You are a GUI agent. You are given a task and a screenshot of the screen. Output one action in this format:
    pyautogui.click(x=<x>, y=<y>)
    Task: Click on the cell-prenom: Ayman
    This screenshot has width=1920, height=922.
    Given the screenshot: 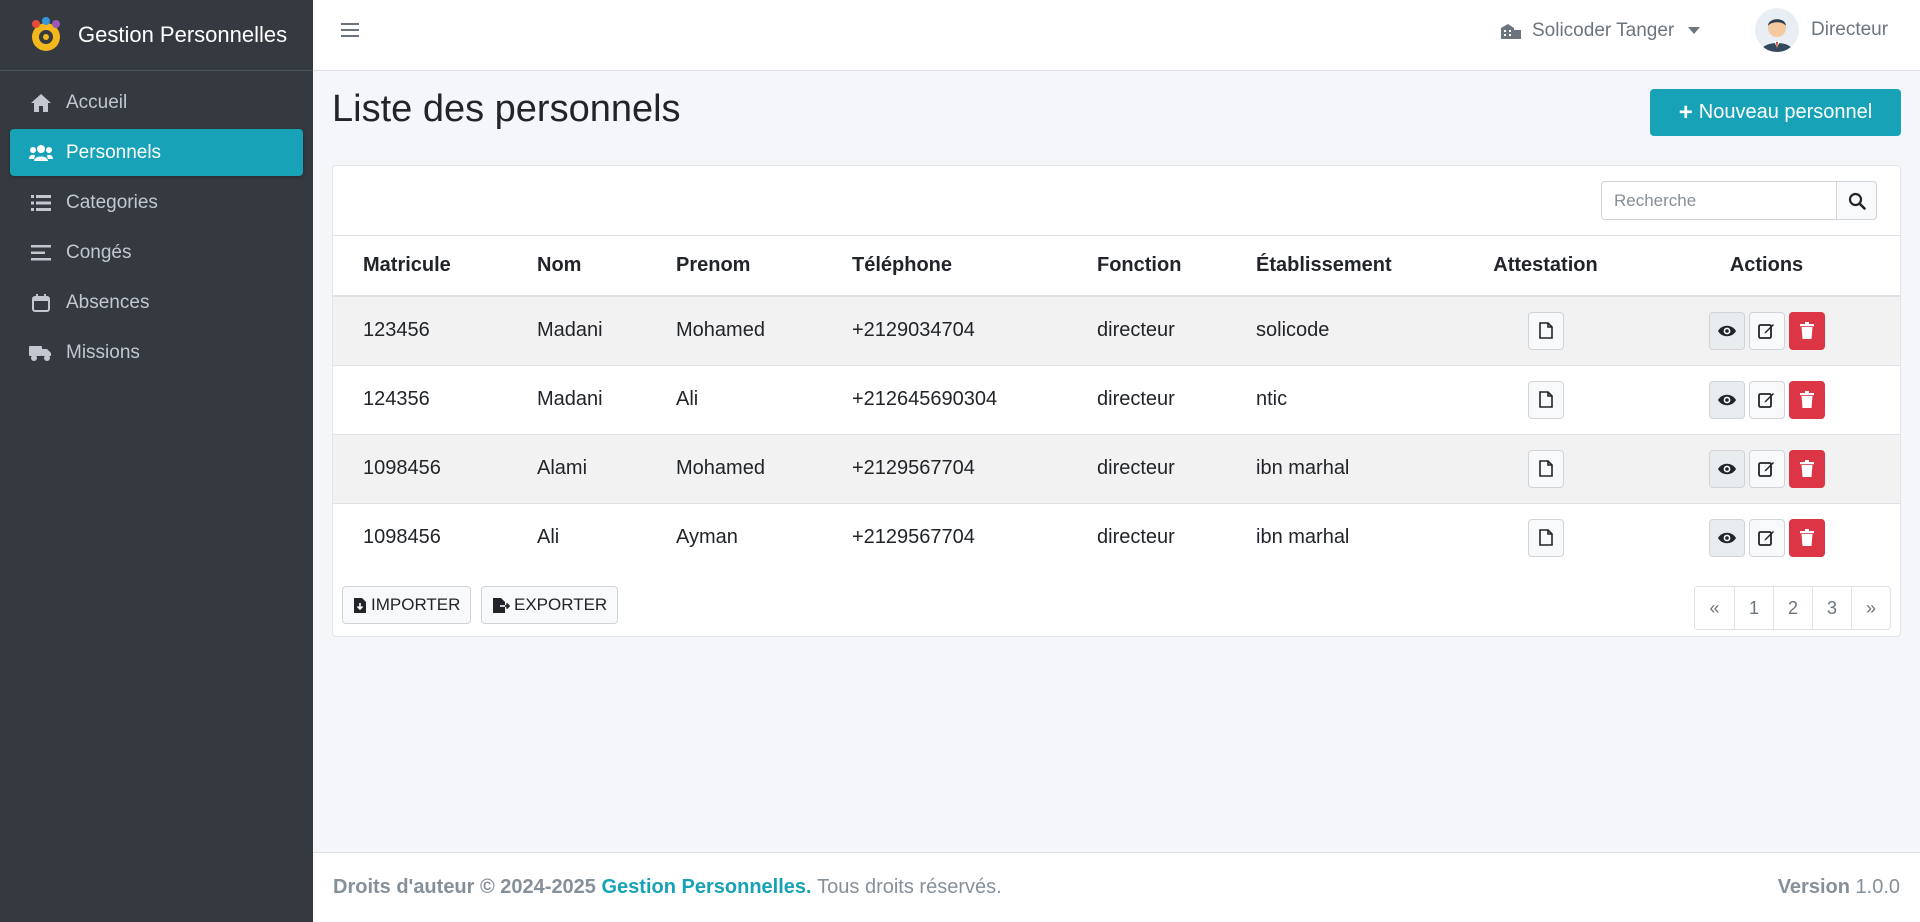 What is the action you would take?
    pyautogui.click(x=734, y=537)
    